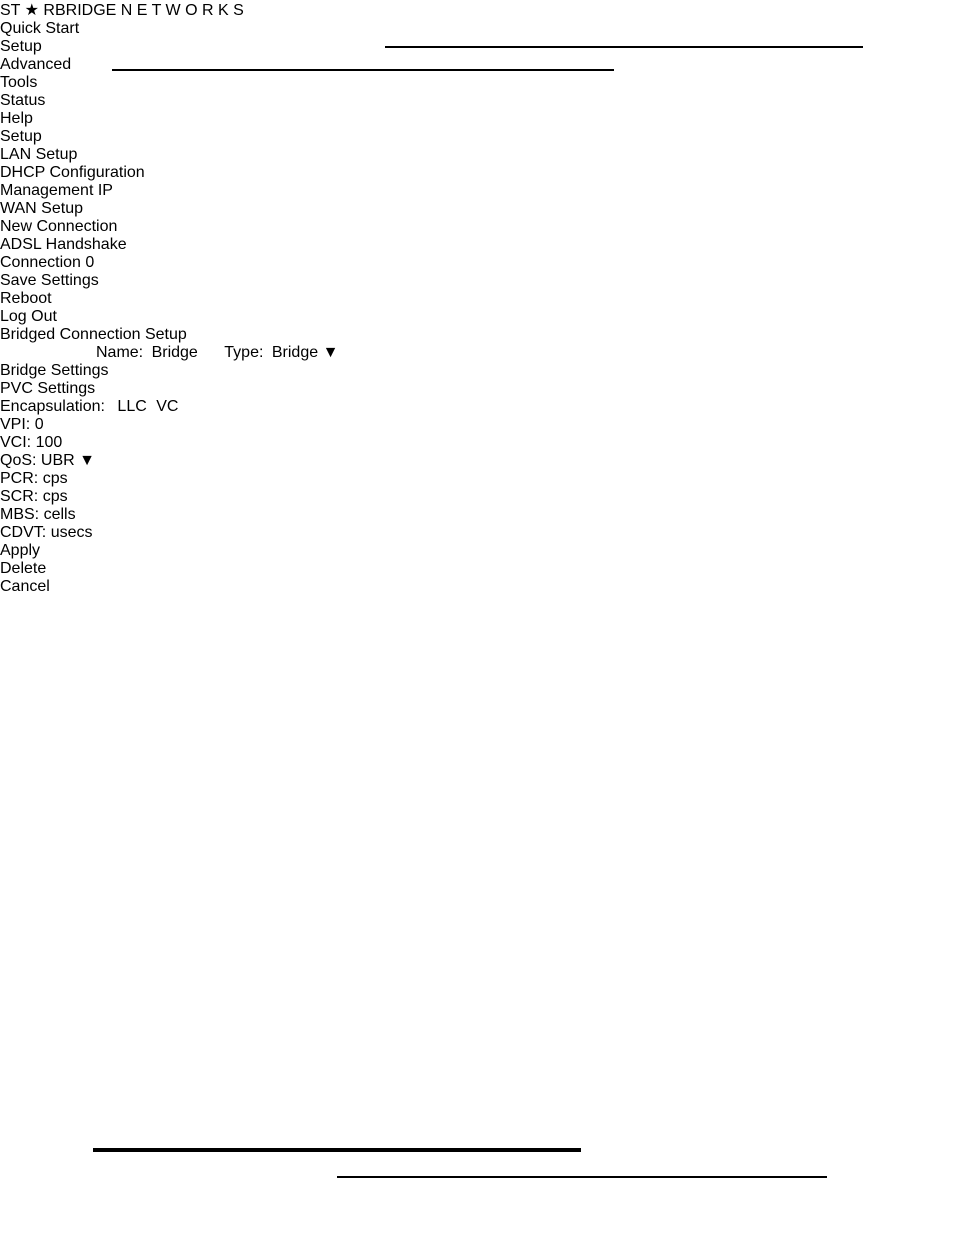  I want to click on cancel-button: Cancel, so click(477, 587).